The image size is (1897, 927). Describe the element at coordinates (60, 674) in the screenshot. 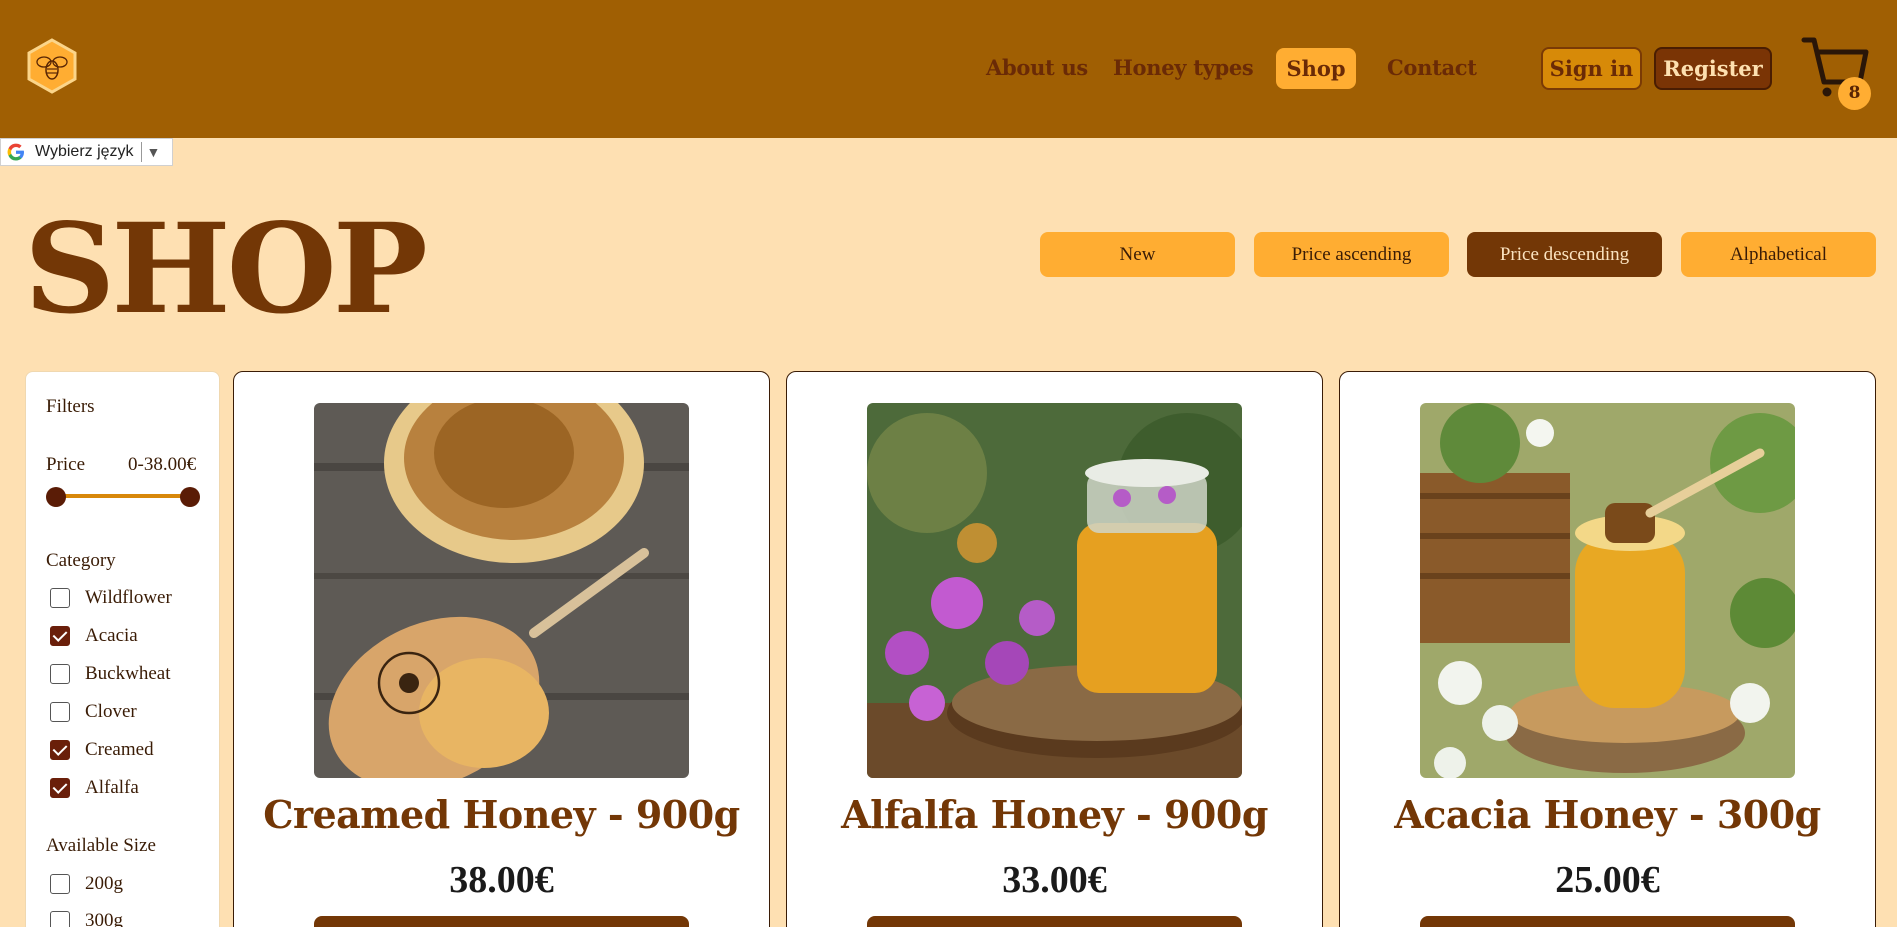

I see `checkbox-buckwheat` at that location.